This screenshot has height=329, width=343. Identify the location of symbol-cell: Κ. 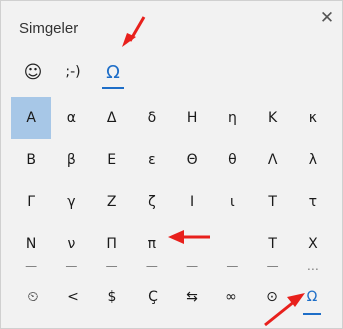
(273, 118).